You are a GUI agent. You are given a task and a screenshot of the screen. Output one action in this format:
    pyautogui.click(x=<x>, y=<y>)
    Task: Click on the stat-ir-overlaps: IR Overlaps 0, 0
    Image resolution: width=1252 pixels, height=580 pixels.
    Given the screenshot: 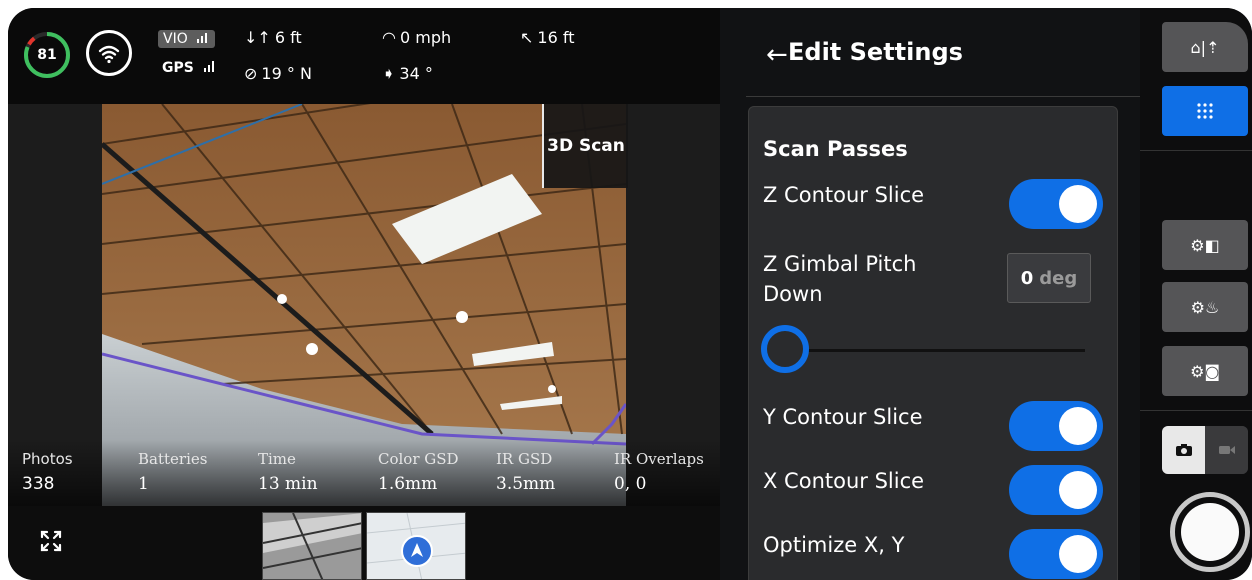 What is the action you would take?
    pyautogui.click(x=659, y=467)
    